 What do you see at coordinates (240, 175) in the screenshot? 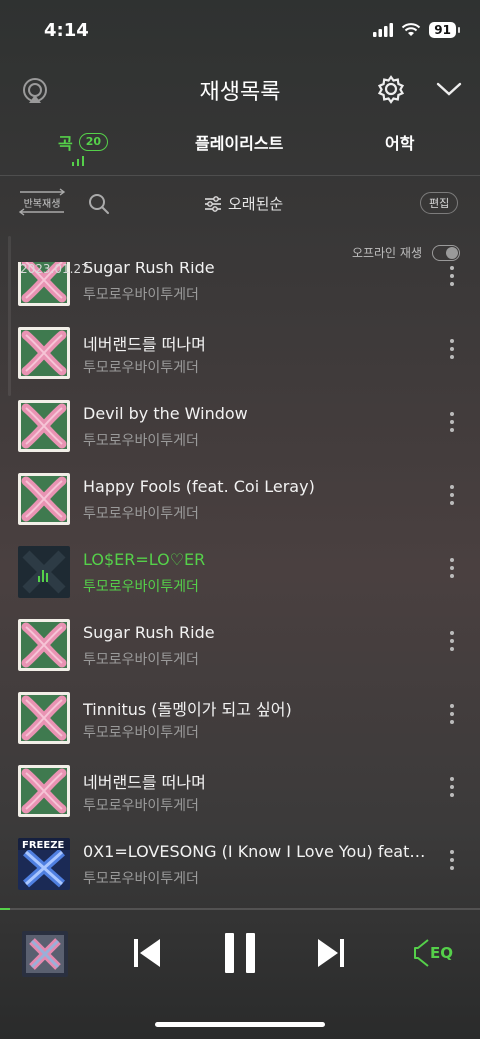
I see `divider` at bounding box center [240, 175].